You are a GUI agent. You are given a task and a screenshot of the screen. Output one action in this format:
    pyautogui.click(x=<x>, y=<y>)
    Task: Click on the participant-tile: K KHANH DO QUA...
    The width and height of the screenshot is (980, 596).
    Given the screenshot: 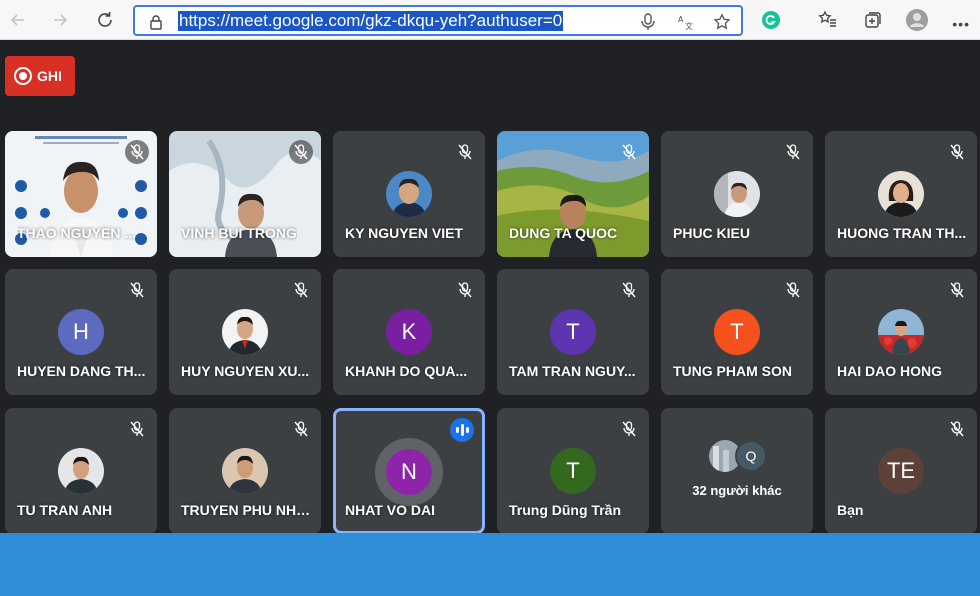 What is the action you would take?
    pyautogui.click(x=409, y=332)
    